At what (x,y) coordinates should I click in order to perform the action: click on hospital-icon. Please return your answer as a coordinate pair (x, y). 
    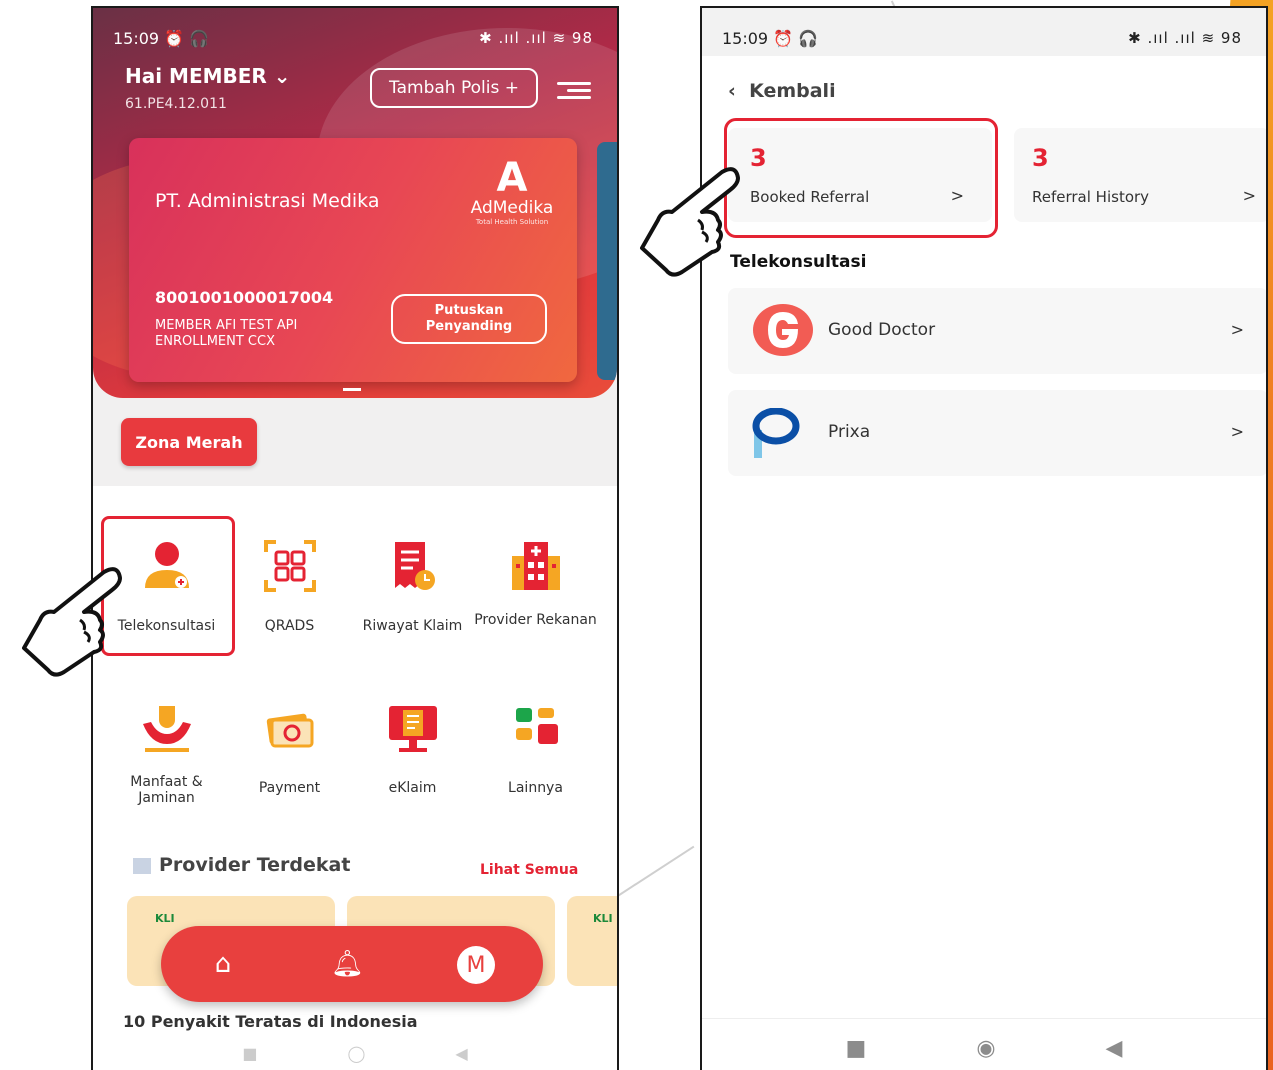
    Looking at the image, I should click on (535, 566).